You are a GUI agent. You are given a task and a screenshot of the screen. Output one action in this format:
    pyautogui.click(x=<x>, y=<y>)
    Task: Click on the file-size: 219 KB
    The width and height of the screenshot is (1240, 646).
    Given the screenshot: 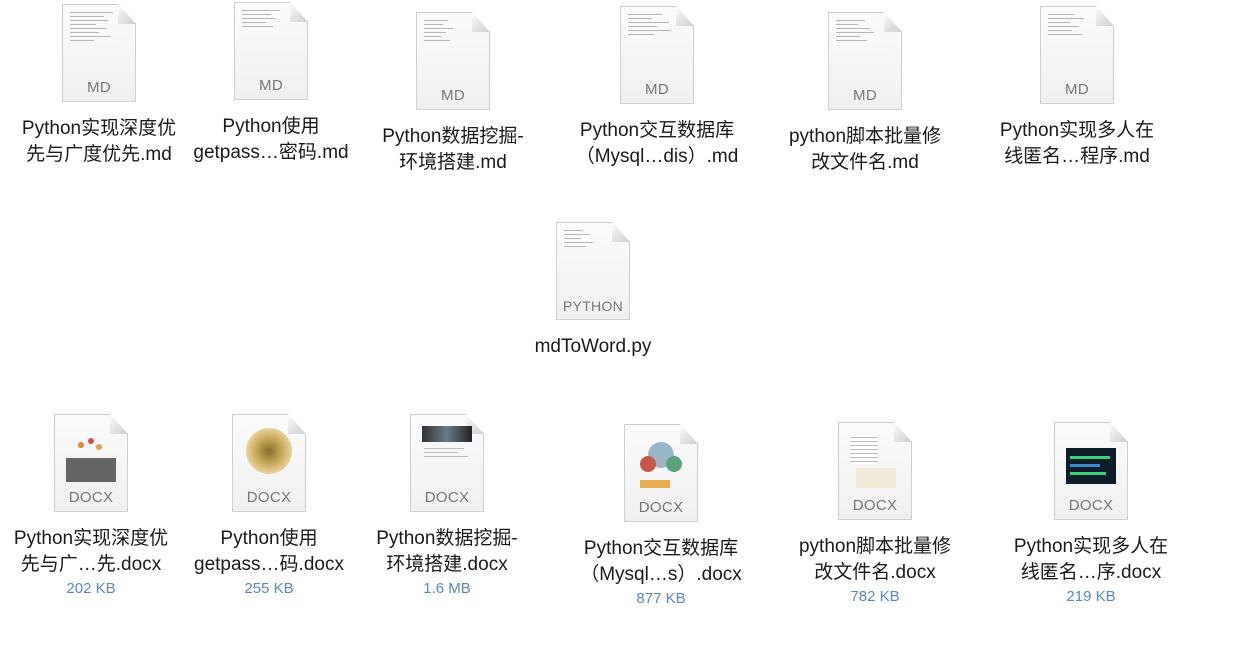 What is the action you would take?
    pyautogui.click(x=1091, y=596)
    